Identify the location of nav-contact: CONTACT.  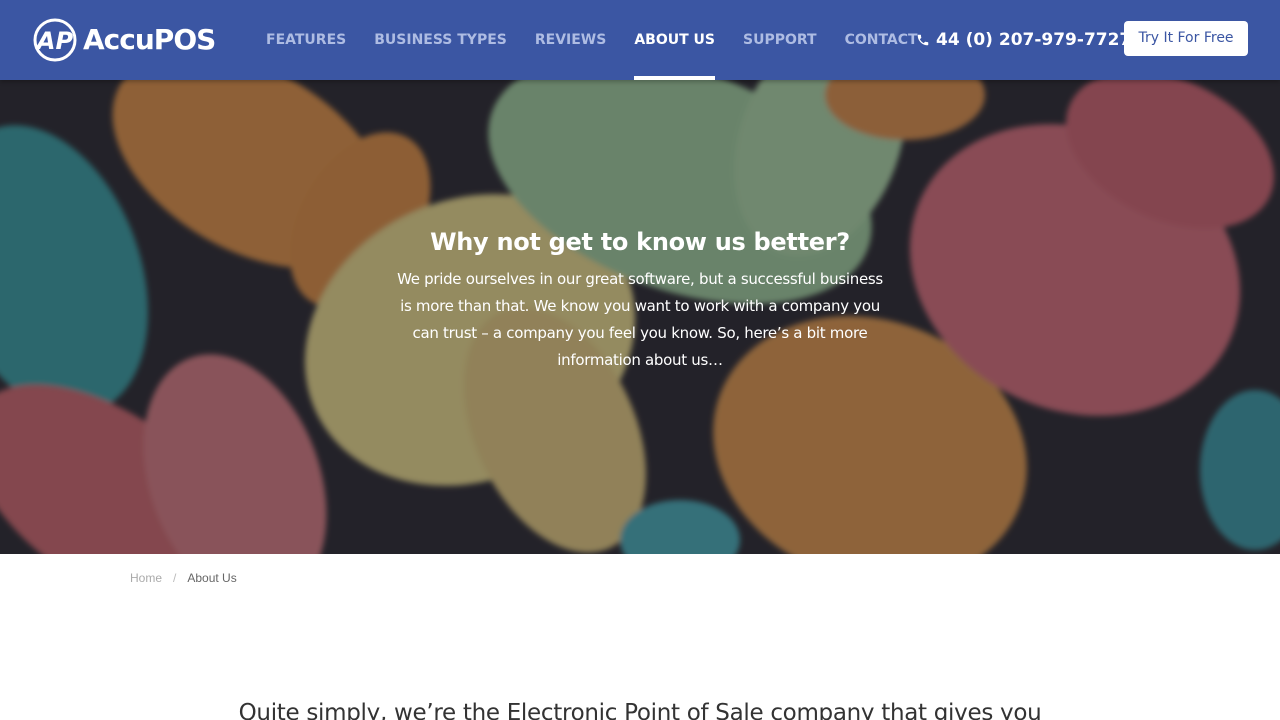
(881, 40).